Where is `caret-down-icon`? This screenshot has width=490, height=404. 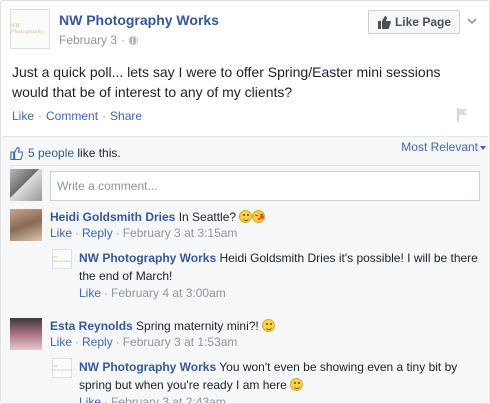 caret-down-icon is located at coordinates (483, 147).